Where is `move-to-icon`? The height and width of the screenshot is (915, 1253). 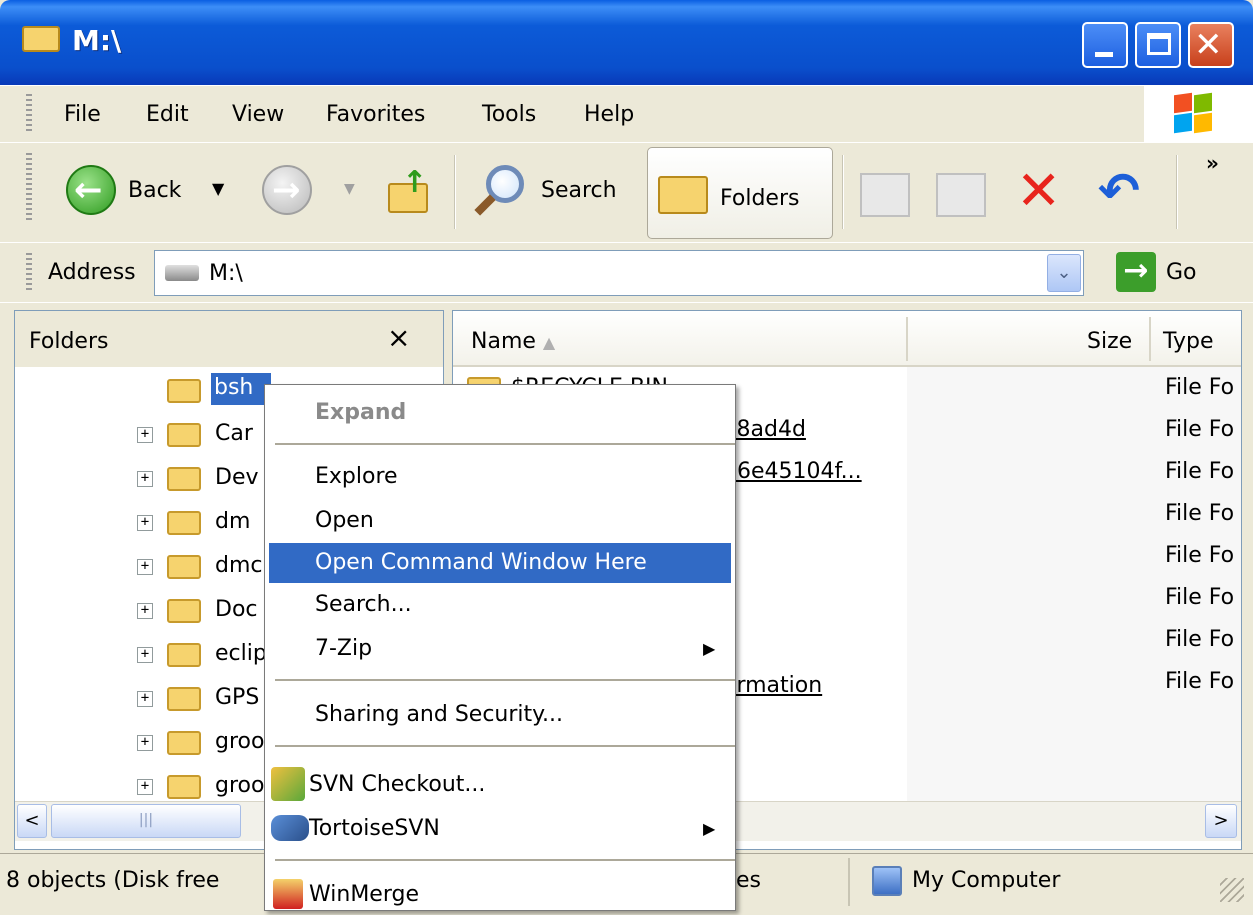 move-to-icon is located at coordinates (885, 195).